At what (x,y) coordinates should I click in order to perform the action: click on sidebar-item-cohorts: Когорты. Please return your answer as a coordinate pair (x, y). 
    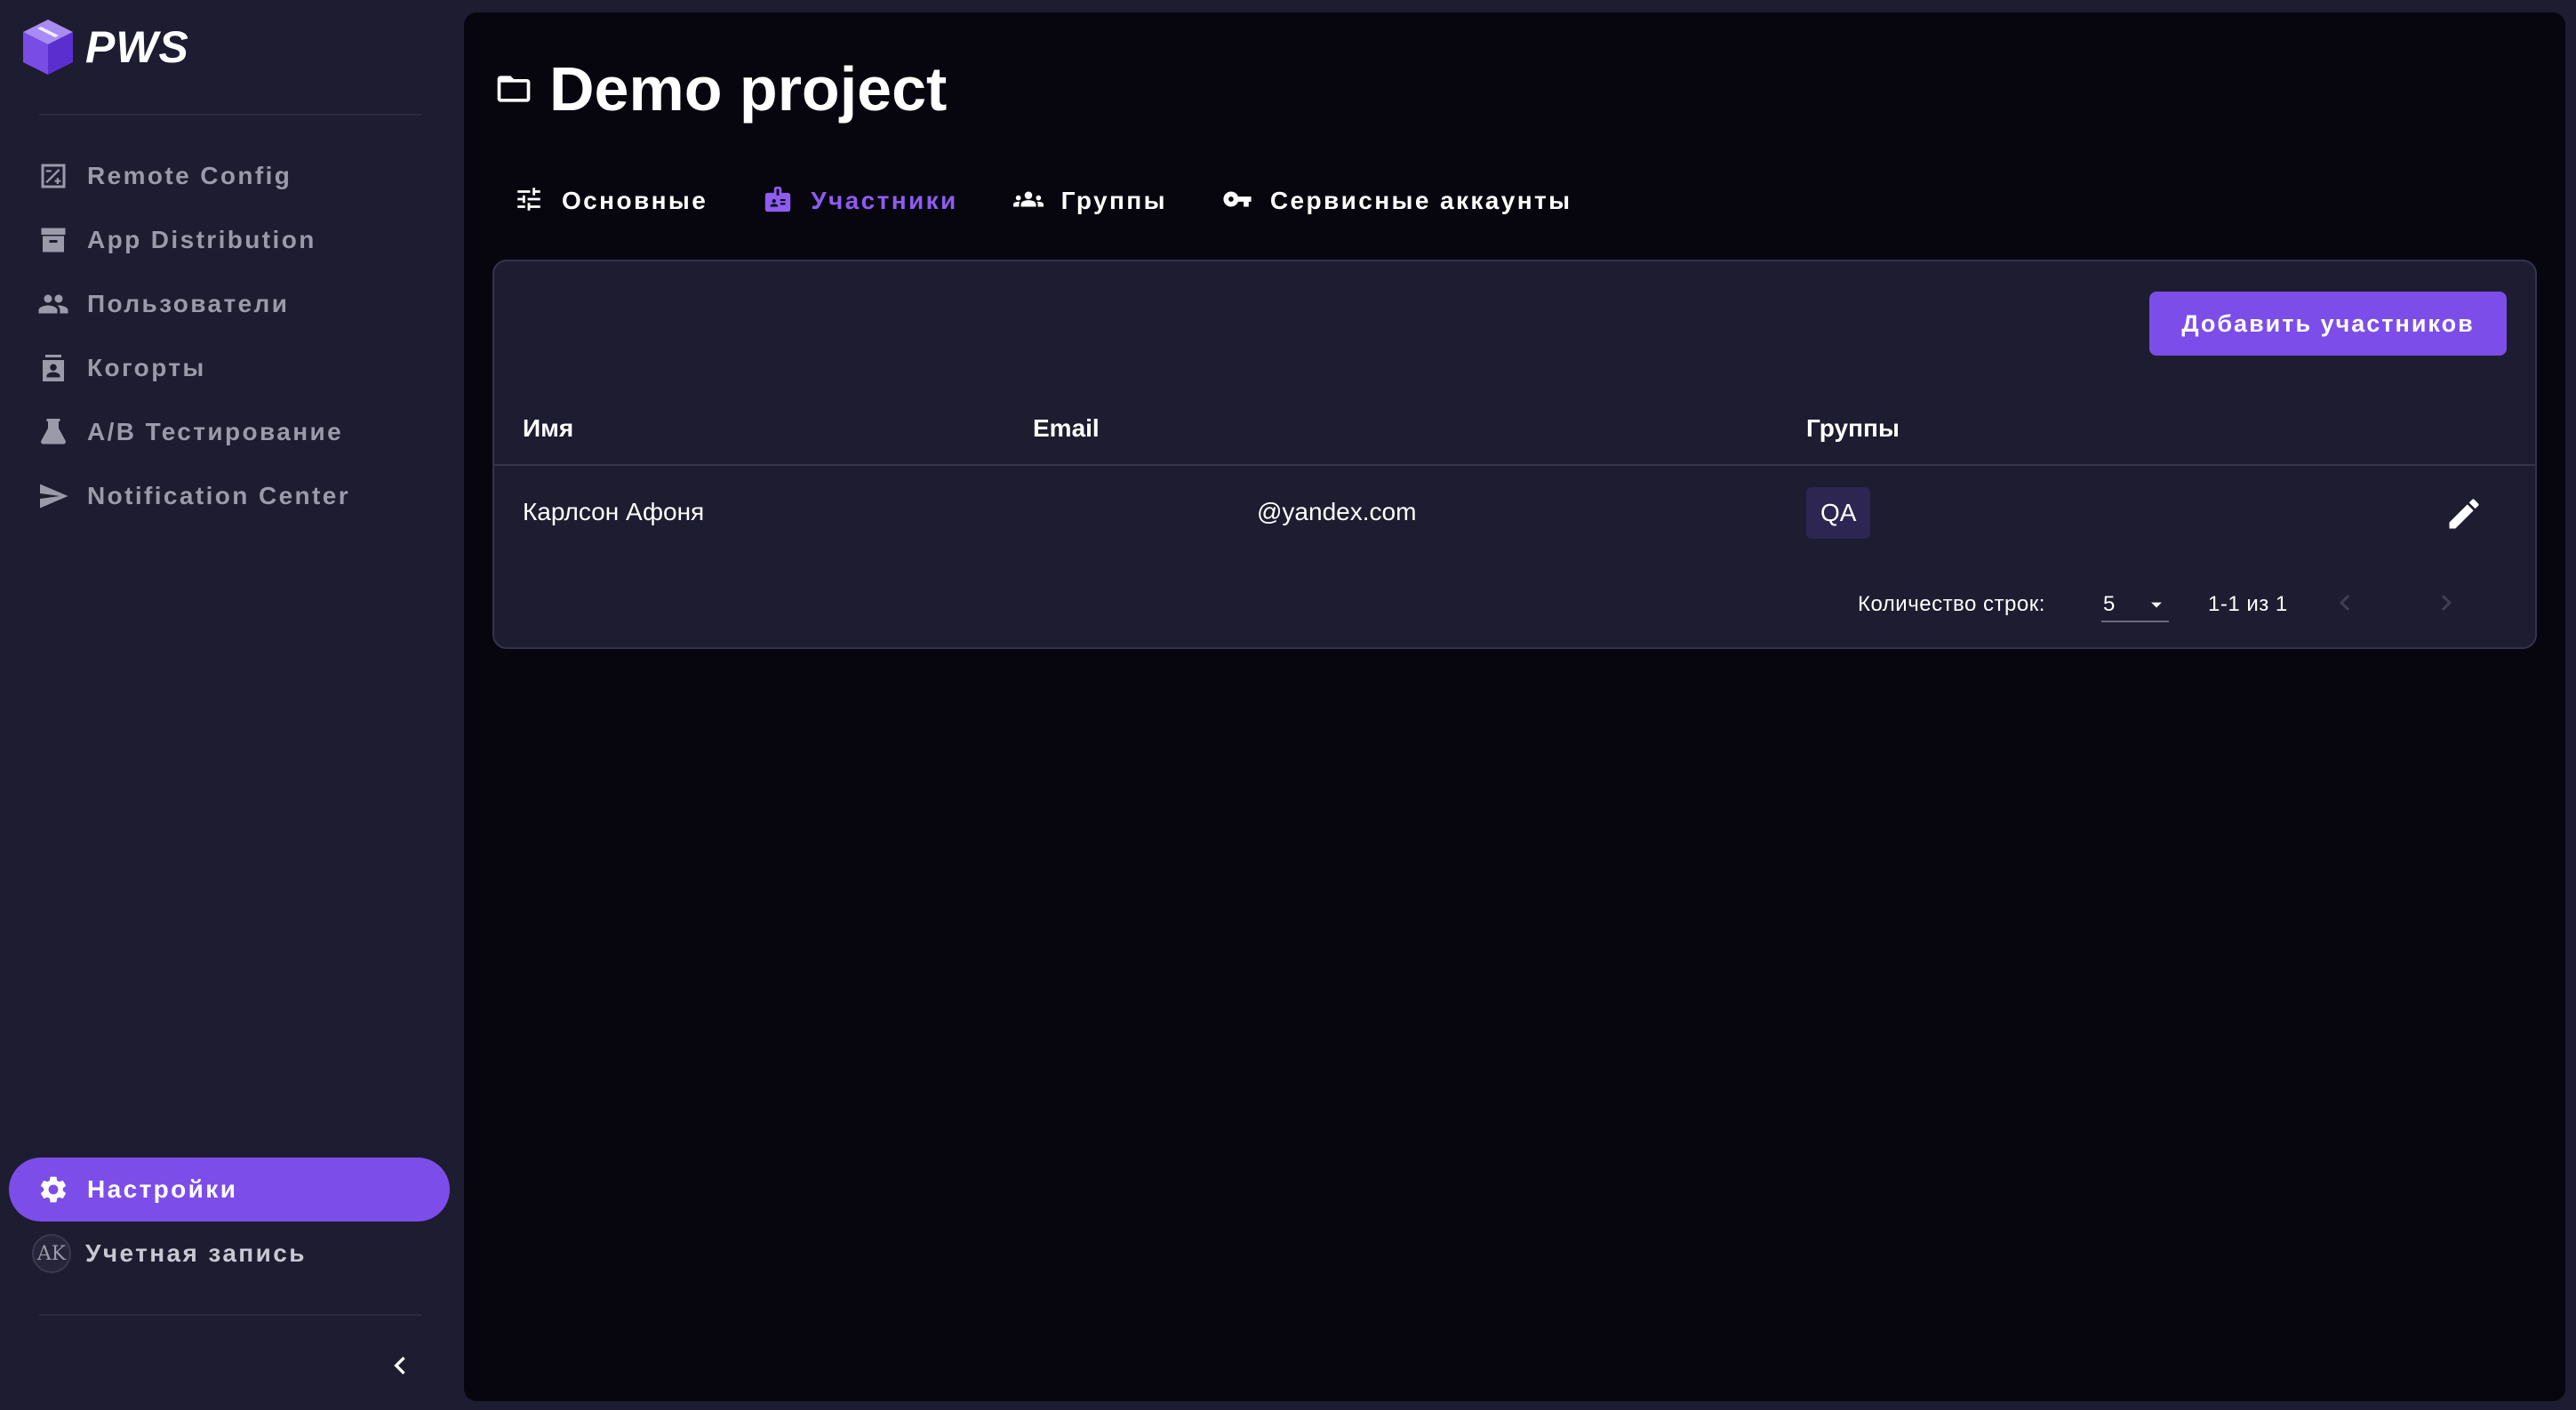
    Looking at the image, I should click on (232, 368).